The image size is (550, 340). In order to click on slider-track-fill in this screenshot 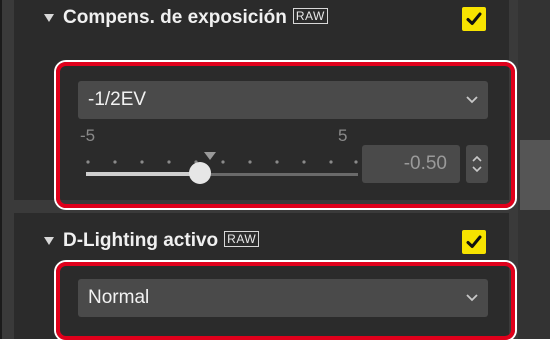, I will do `click(143, 174)`.